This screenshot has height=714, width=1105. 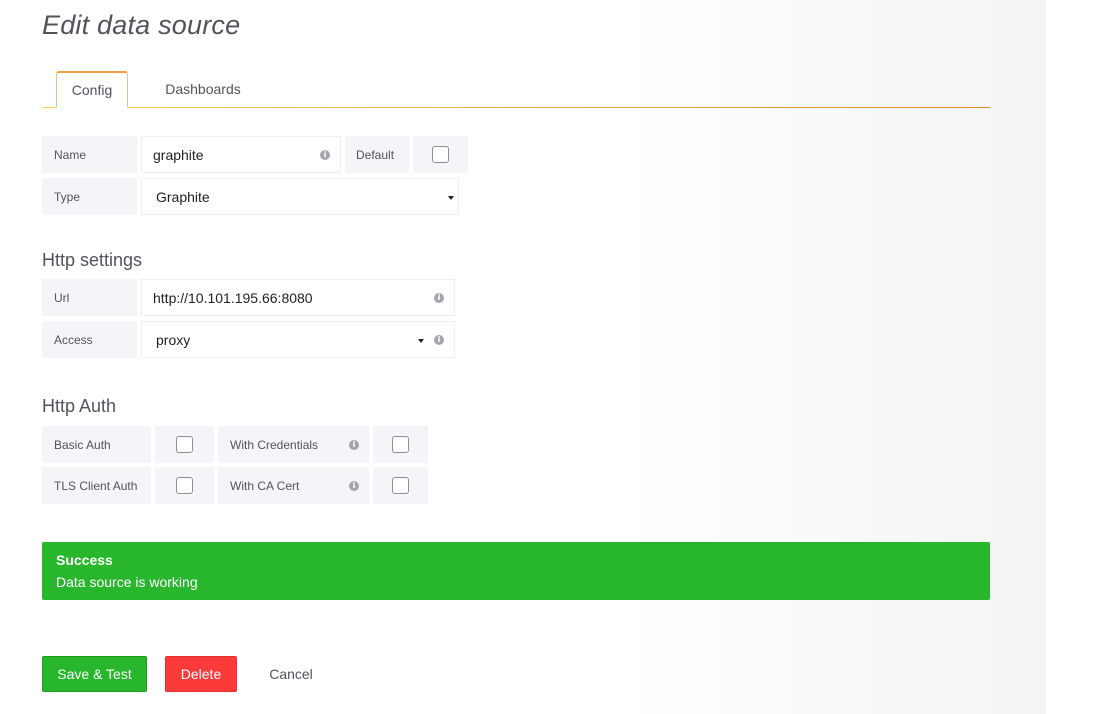 I want to click on alert-title: Success, so click(x=84, y=560).